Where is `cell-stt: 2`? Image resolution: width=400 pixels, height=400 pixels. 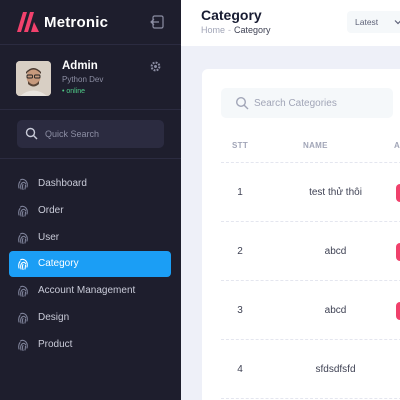 cell-stt: 2 is located at coordinates (240, 251).